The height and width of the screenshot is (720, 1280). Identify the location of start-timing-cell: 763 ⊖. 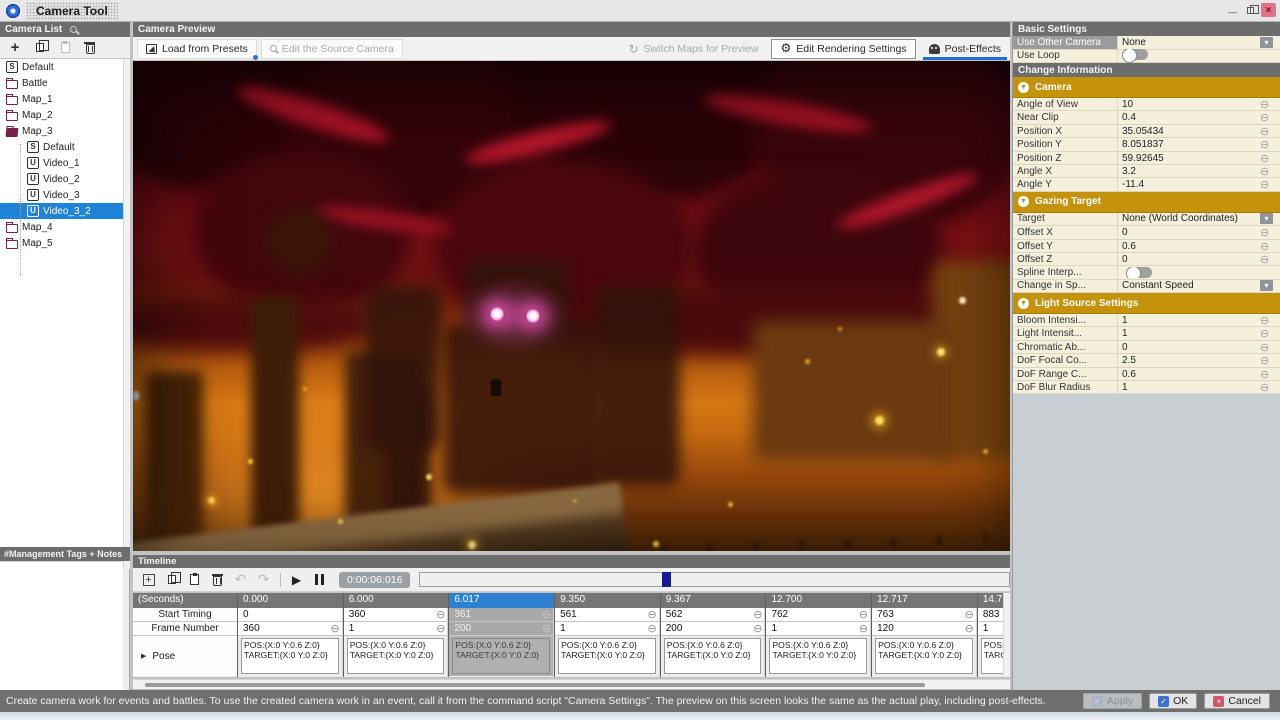
(924, 615).